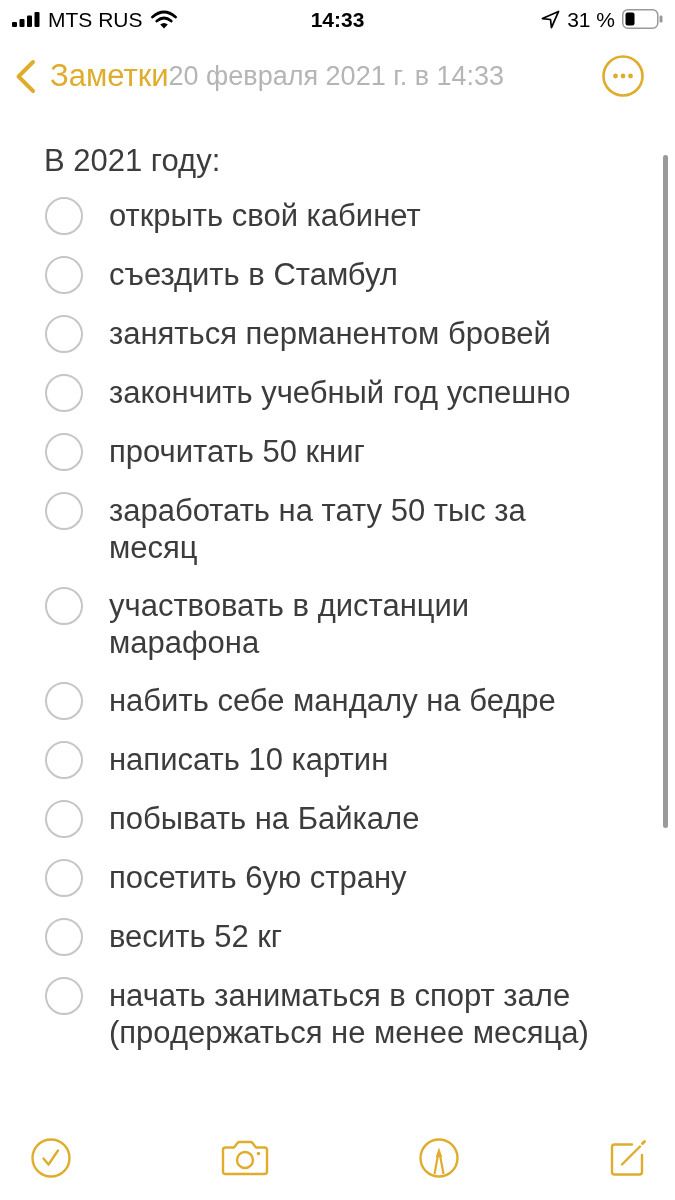  What do you see at coordinates (95, 19) in the screenshot?
I see `carrier-name: MTS RUS` at bounding box center [95, 19].